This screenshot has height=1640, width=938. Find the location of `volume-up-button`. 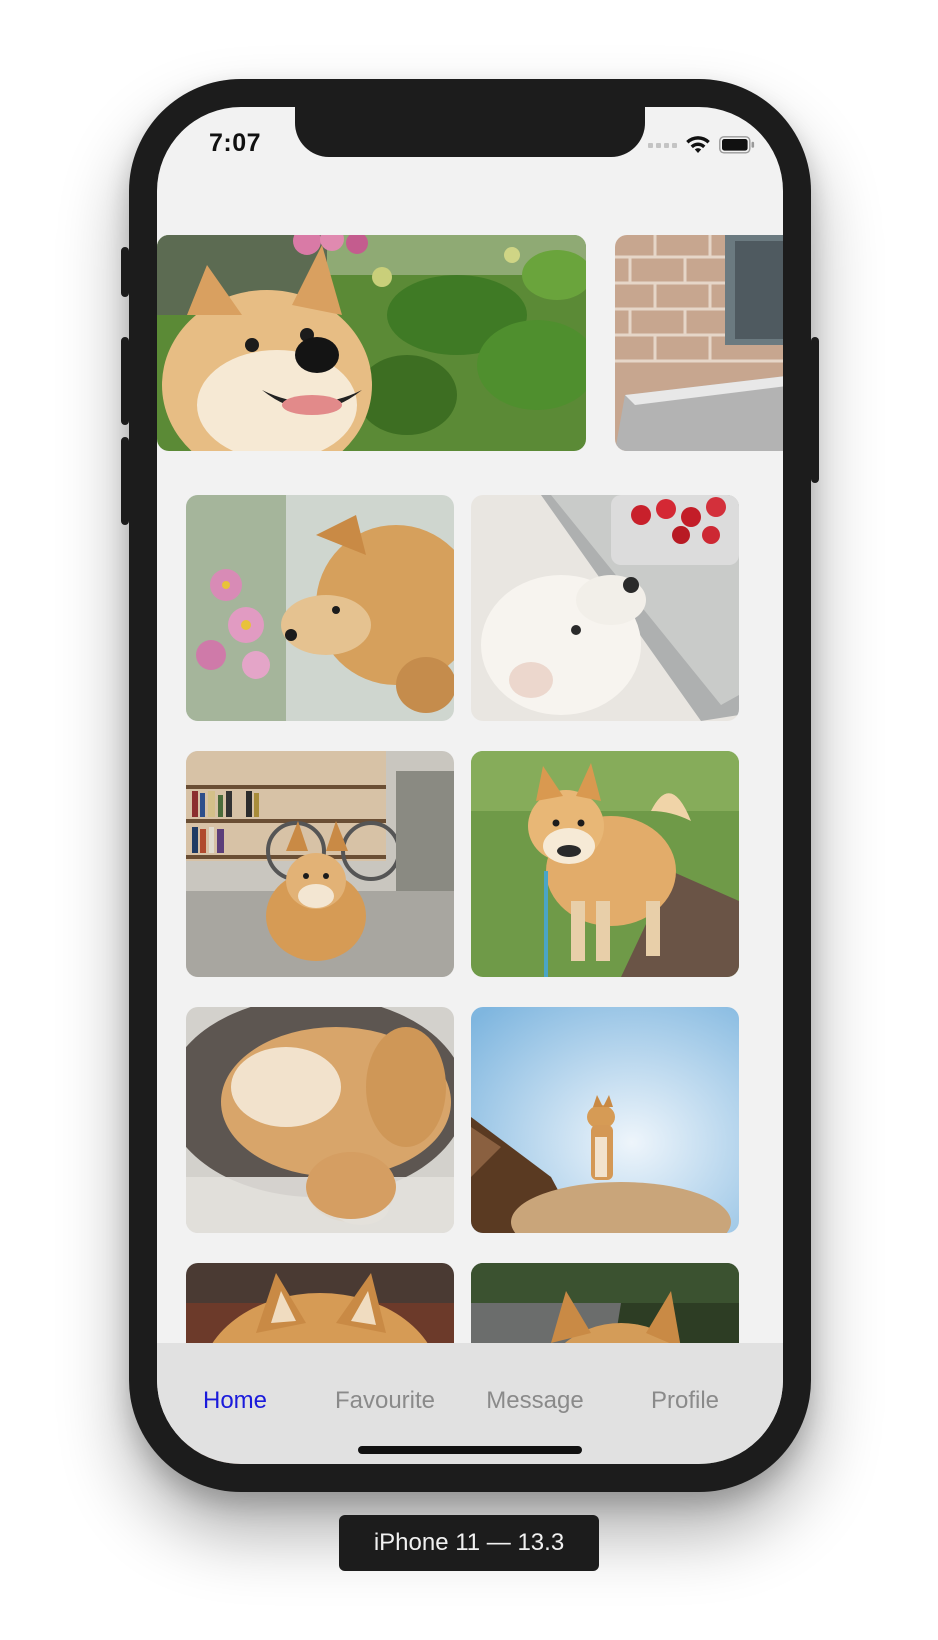

volume-up-button is located at coordinates (125, 381).